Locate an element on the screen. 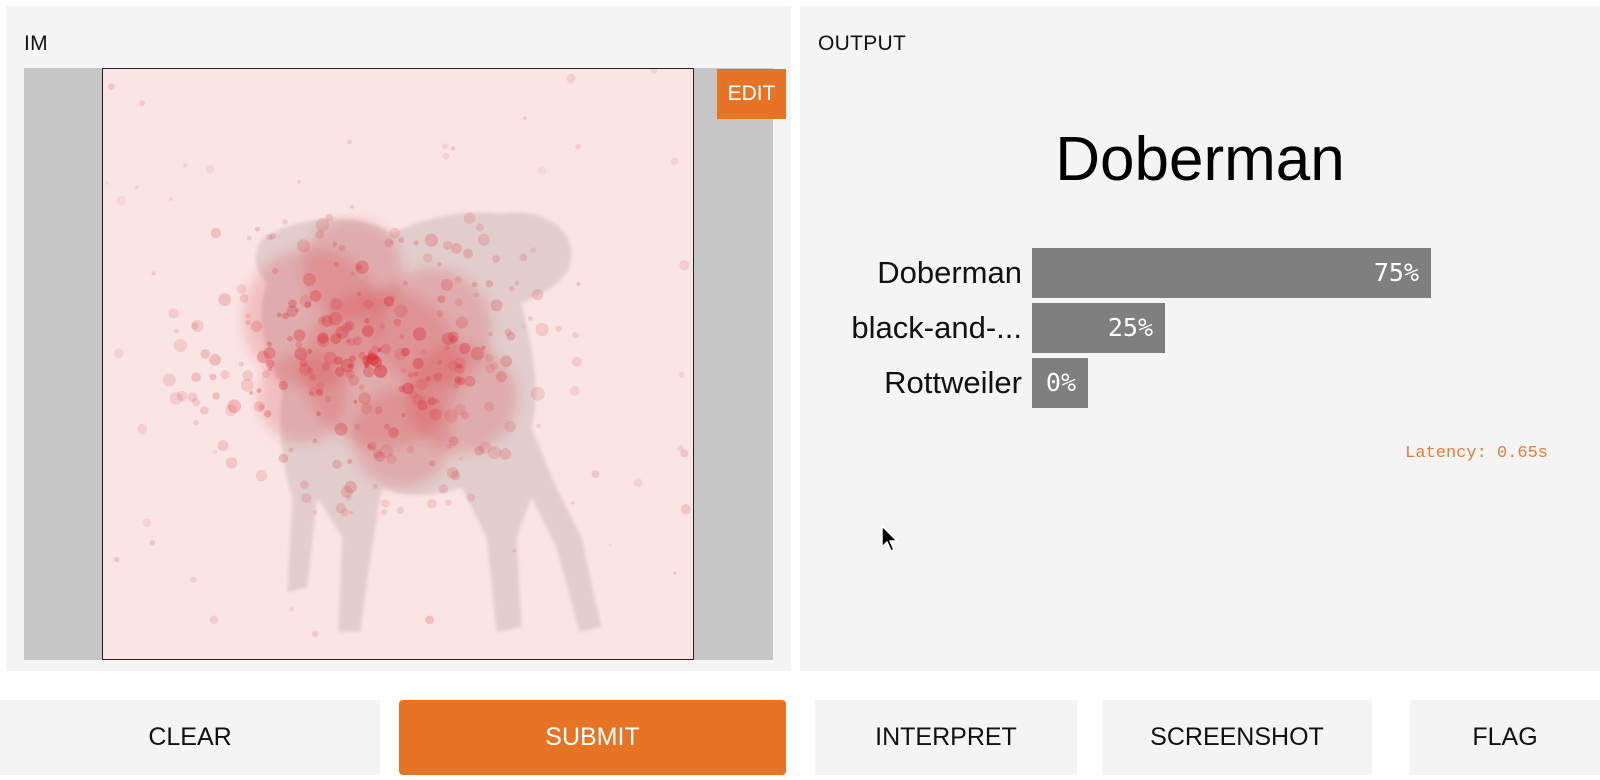 The height and width of the screenshot is (780, 1600). confidence-row: Doberman 75% is located at coordinates (1200, 273).